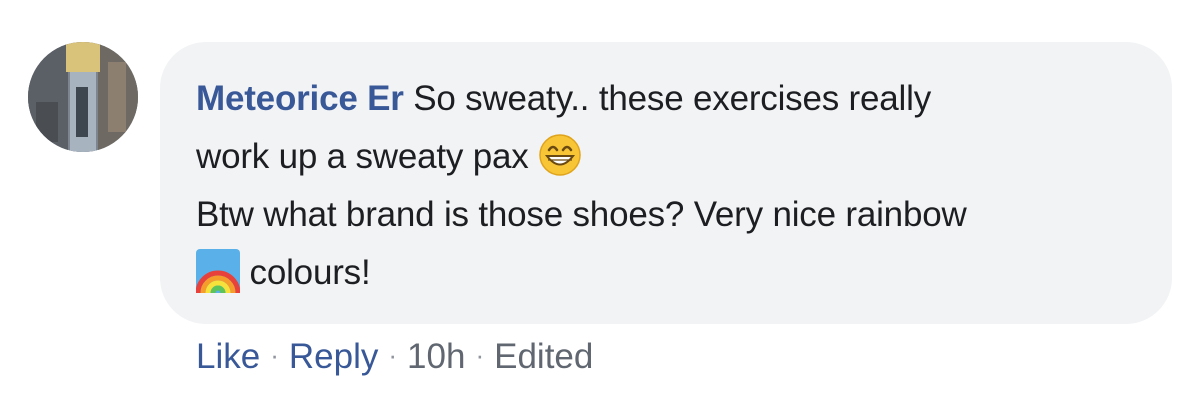  What do you see at coordinates (362, 156) in the screenshot?
I see `comment-text-line2: work up a sweaty pax` at bounding box center [362, 156].